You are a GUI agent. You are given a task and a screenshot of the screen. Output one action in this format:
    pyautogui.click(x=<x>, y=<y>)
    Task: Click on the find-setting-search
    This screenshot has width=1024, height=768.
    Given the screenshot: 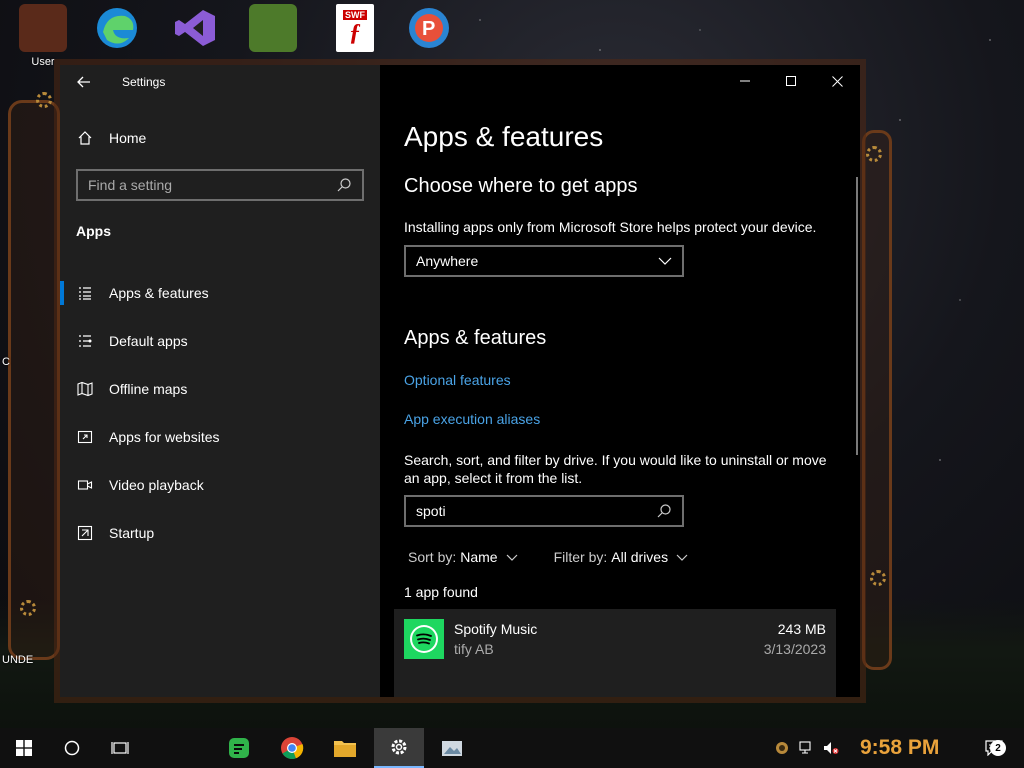 What is the action you would take?
    pyautogui.click(x=220, y=185)
    